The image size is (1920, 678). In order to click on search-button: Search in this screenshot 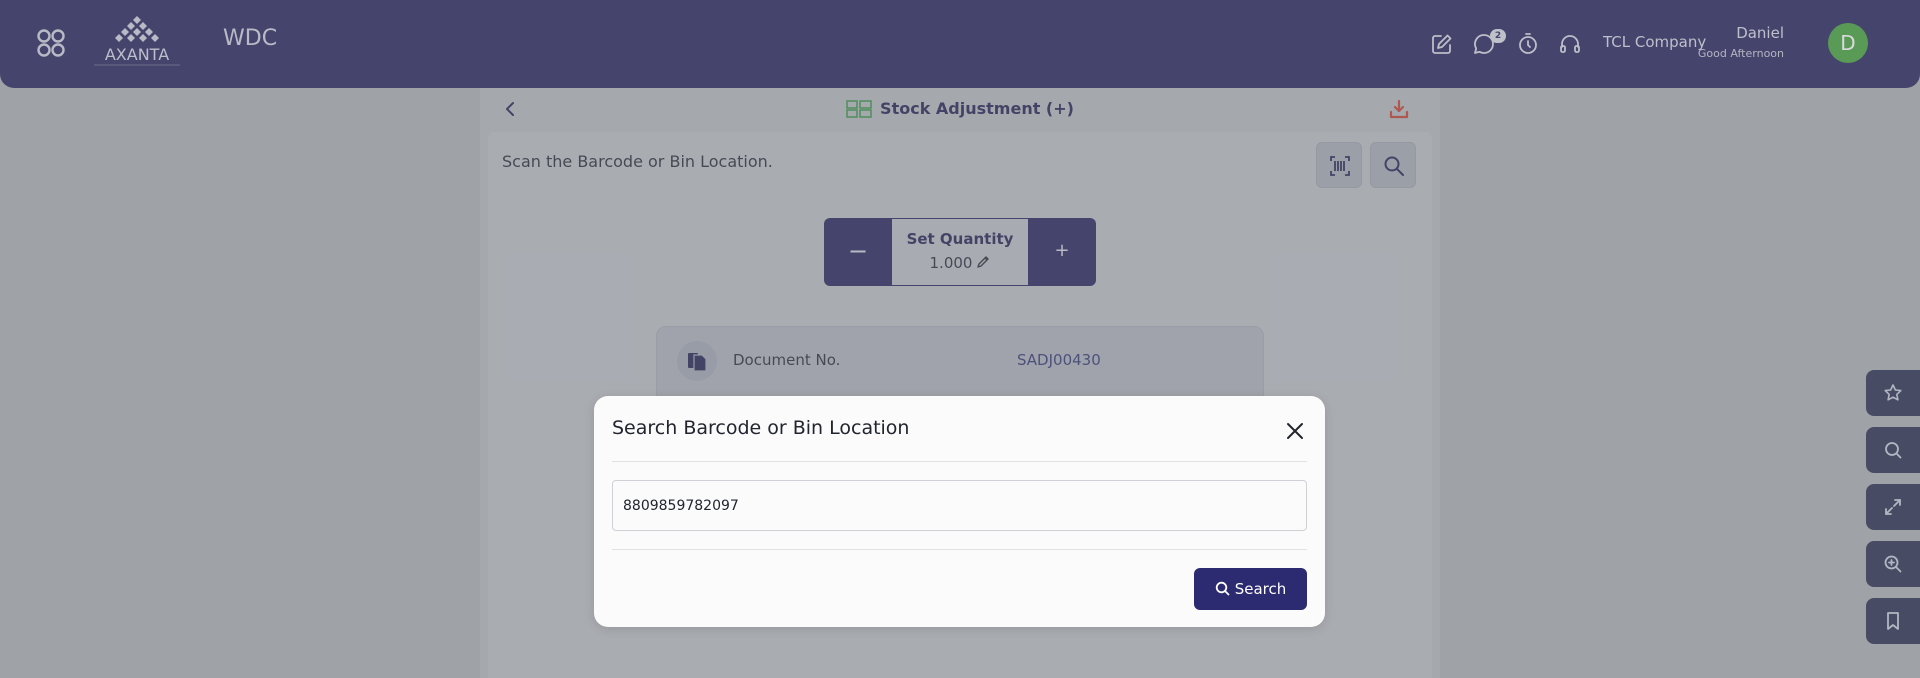, I will do `click(1250, 589)`.